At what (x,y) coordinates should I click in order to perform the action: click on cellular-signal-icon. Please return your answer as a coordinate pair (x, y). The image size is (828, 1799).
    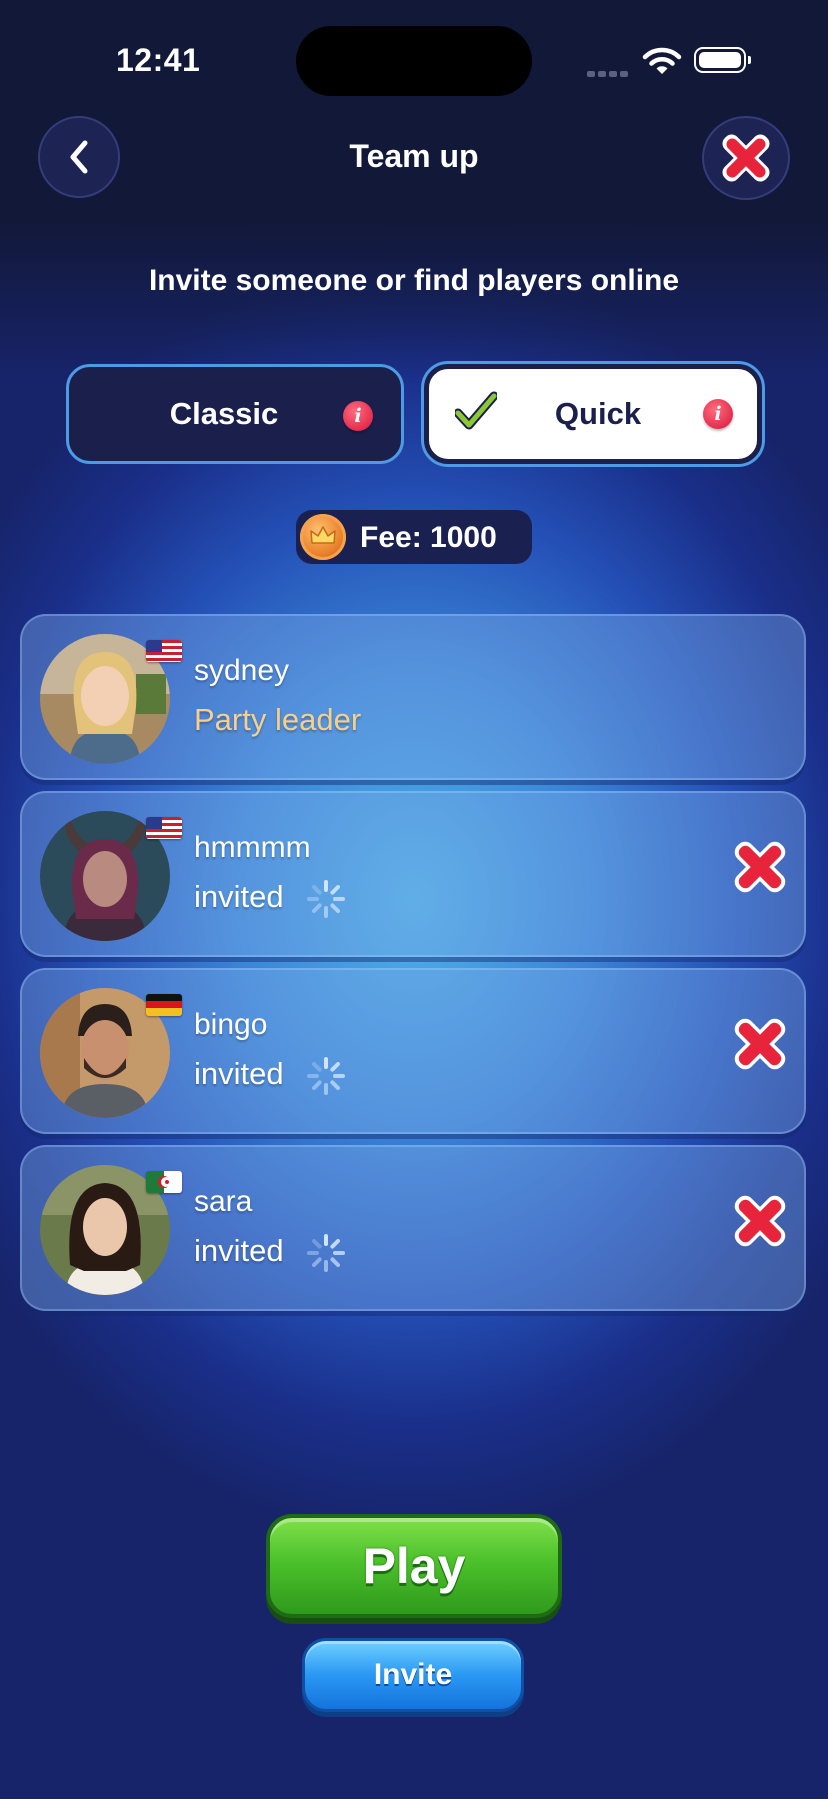
    Looking at the image, I should click on (609, 73).